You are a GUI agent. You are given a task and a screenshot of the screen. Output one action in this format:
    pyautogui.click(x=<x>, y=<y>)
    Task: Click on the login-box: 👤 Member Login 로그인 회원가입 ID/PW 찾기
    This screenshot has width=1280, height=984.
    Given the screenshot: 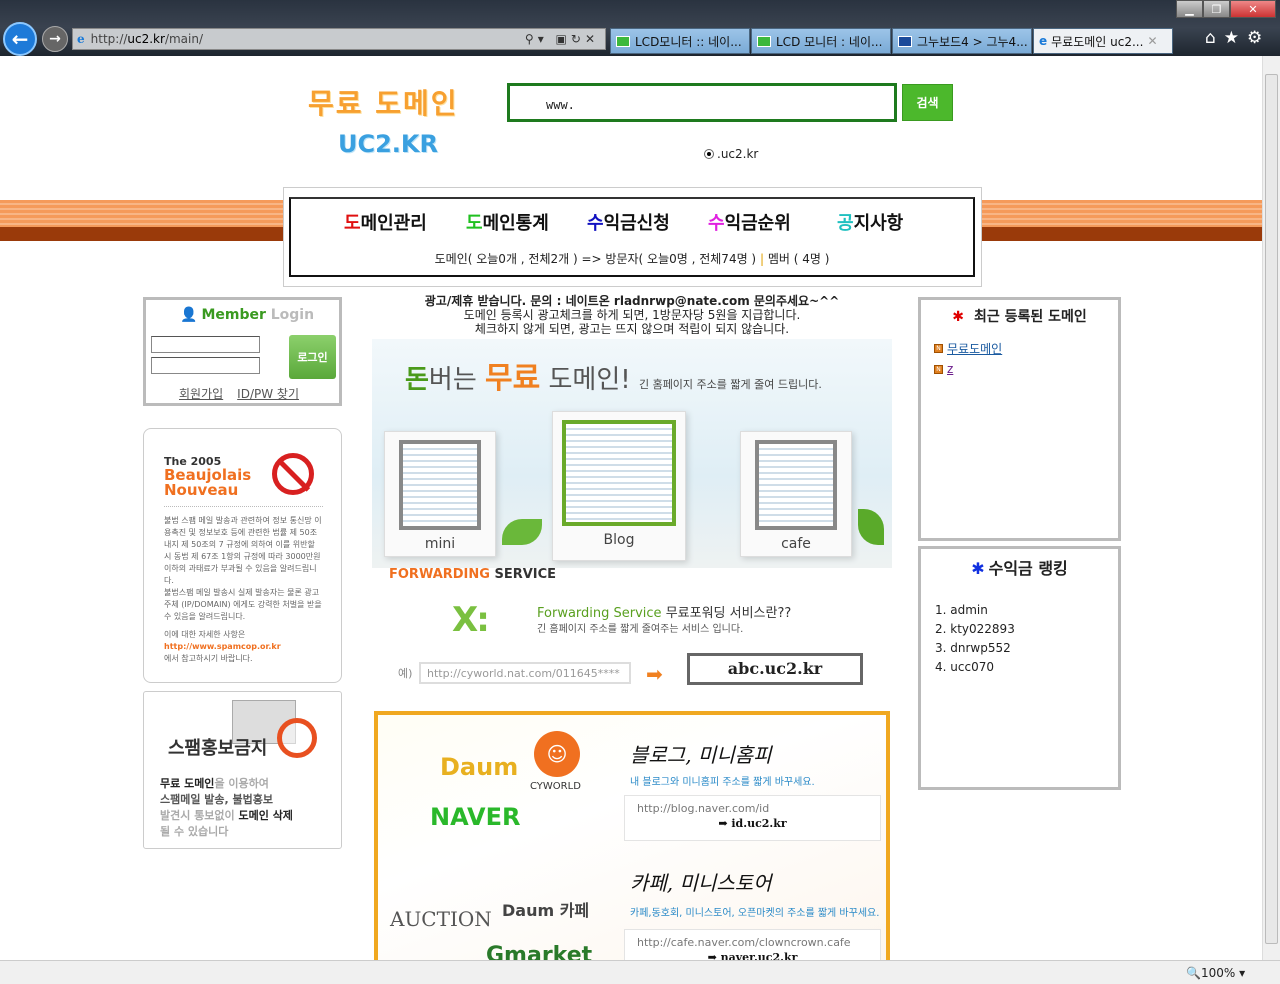 What is the action you would take?
    pyautogui.click(x=242, y=351)
    